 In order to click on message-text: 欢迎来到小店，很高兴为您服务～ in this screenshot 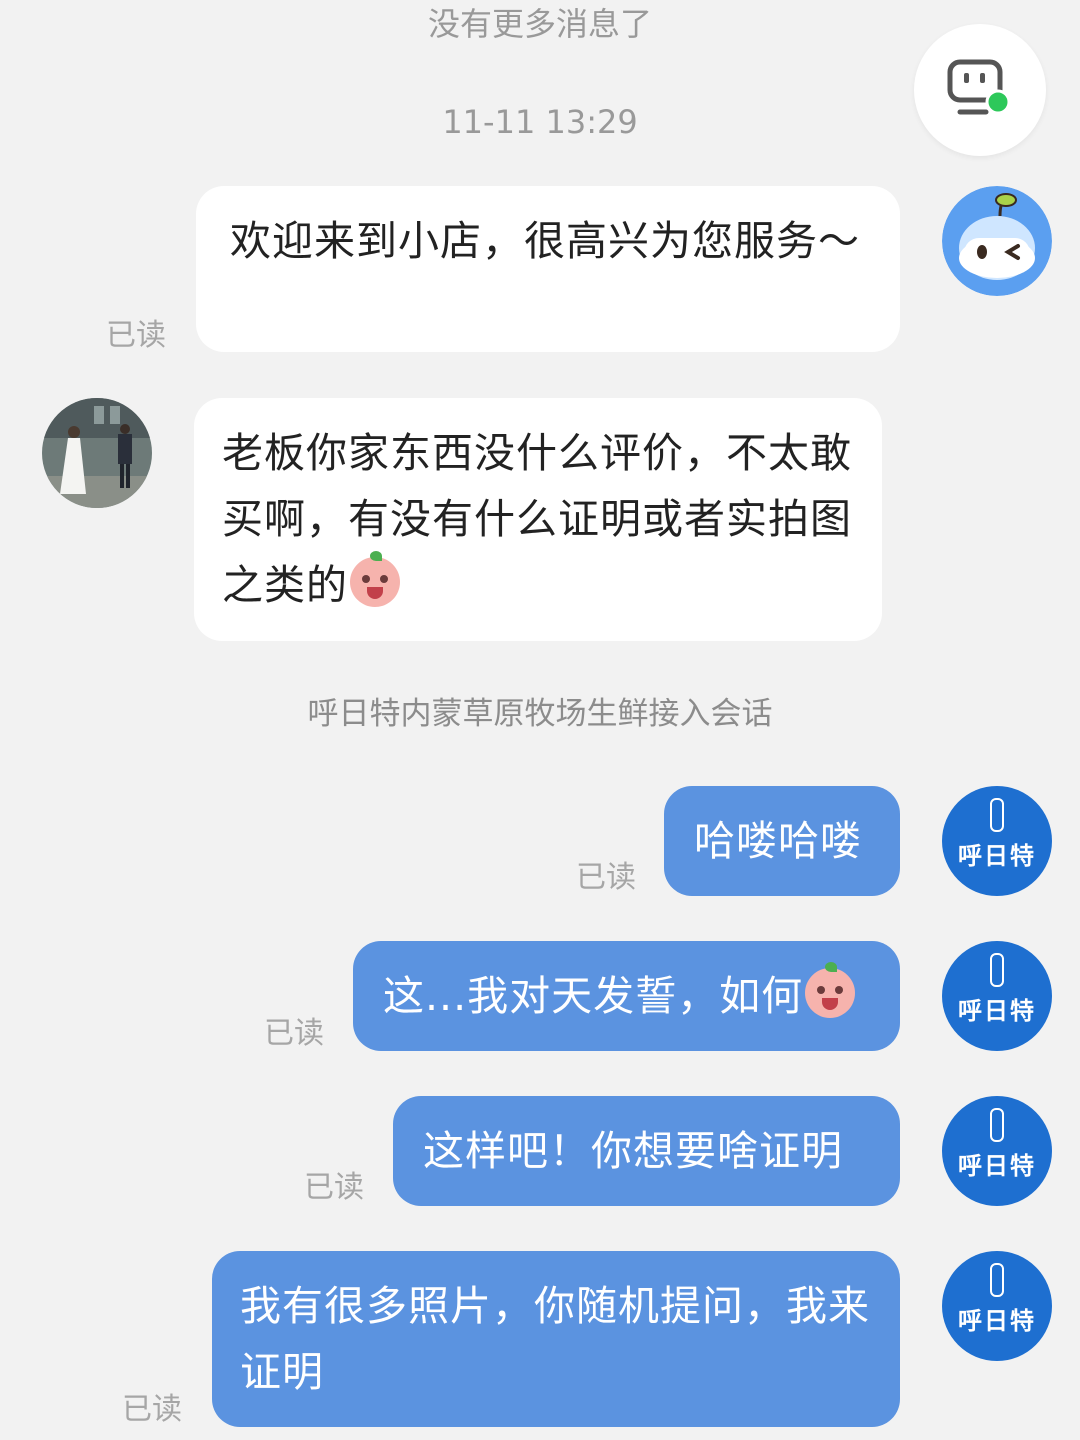, I will do `click(545, 241)`.